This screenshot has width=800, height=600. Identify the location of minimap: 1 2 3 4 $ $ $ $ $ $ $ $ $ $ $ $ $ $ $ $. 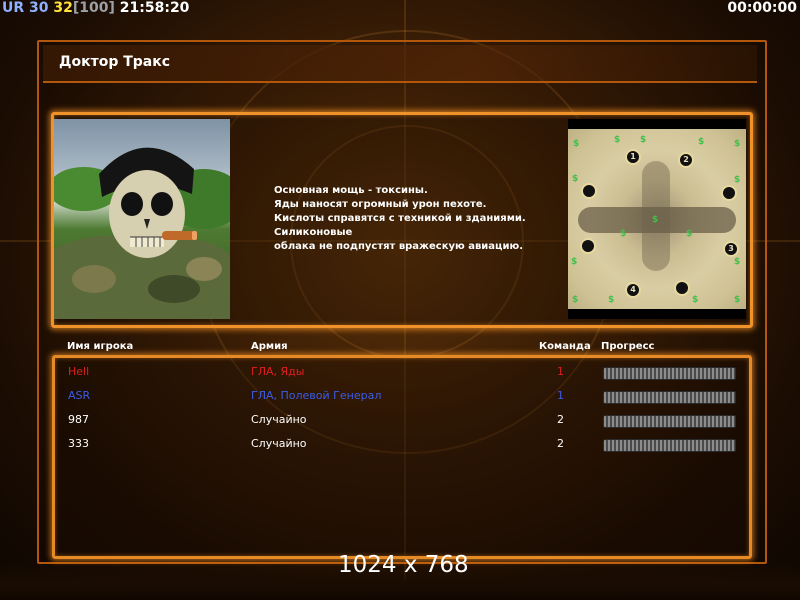
(657, 219).